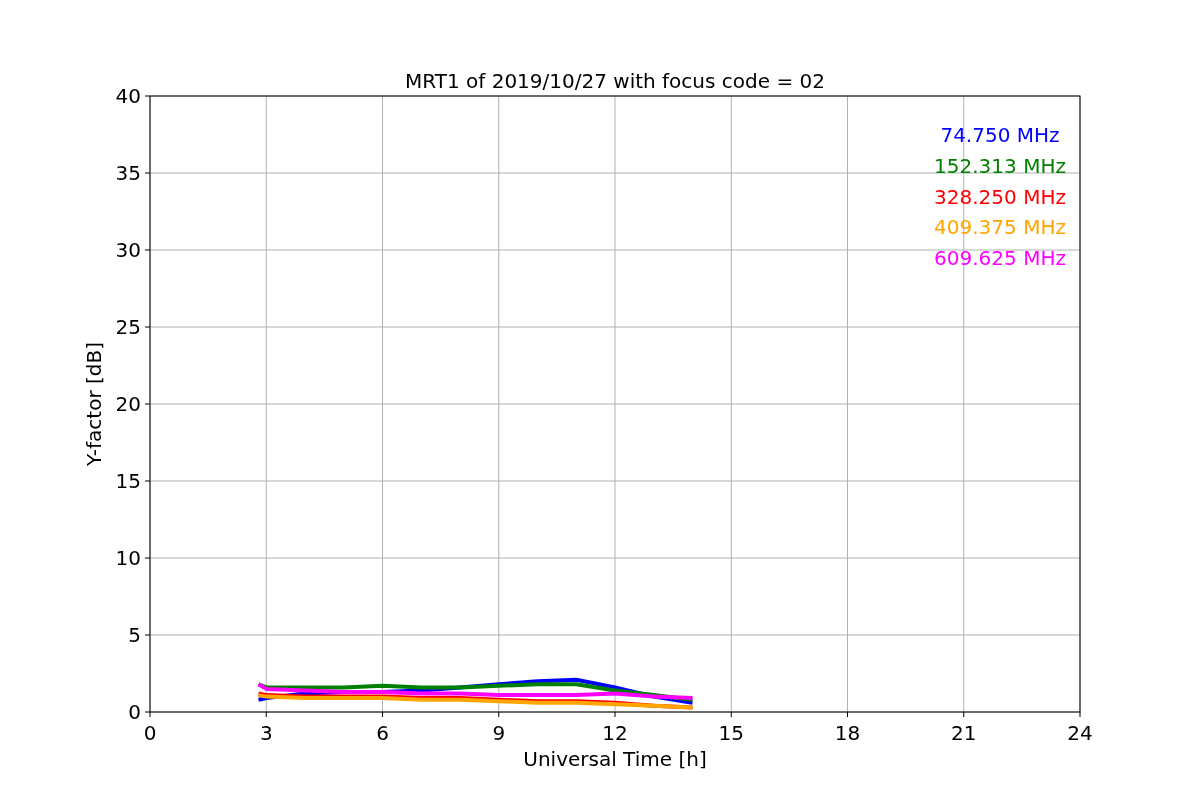  What do you see at coordinates (128, 558) in the screenshot?
I see `y-tick-label: 10` at bounding box center [128, 558].